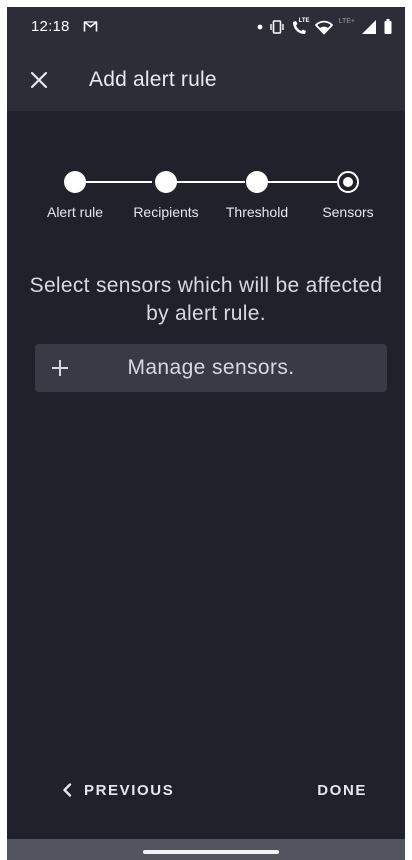  What do you see at coordinates (348, 182) in the screenshot?
I see `step-sensors-dot` at bounding box center [348, 182].